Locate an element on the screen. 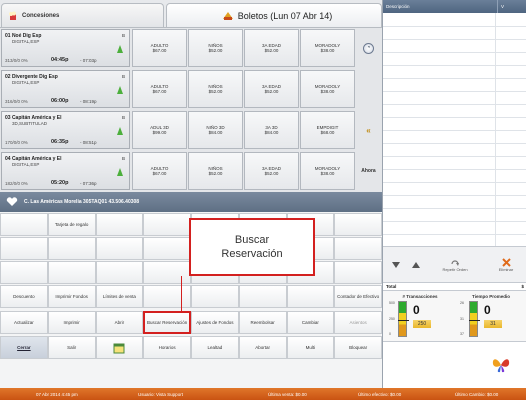 Image resolution: width=526 pixels, height=400 pixels. price-button: ADUL 3D $99.00 is located at coordinates (159, 130).